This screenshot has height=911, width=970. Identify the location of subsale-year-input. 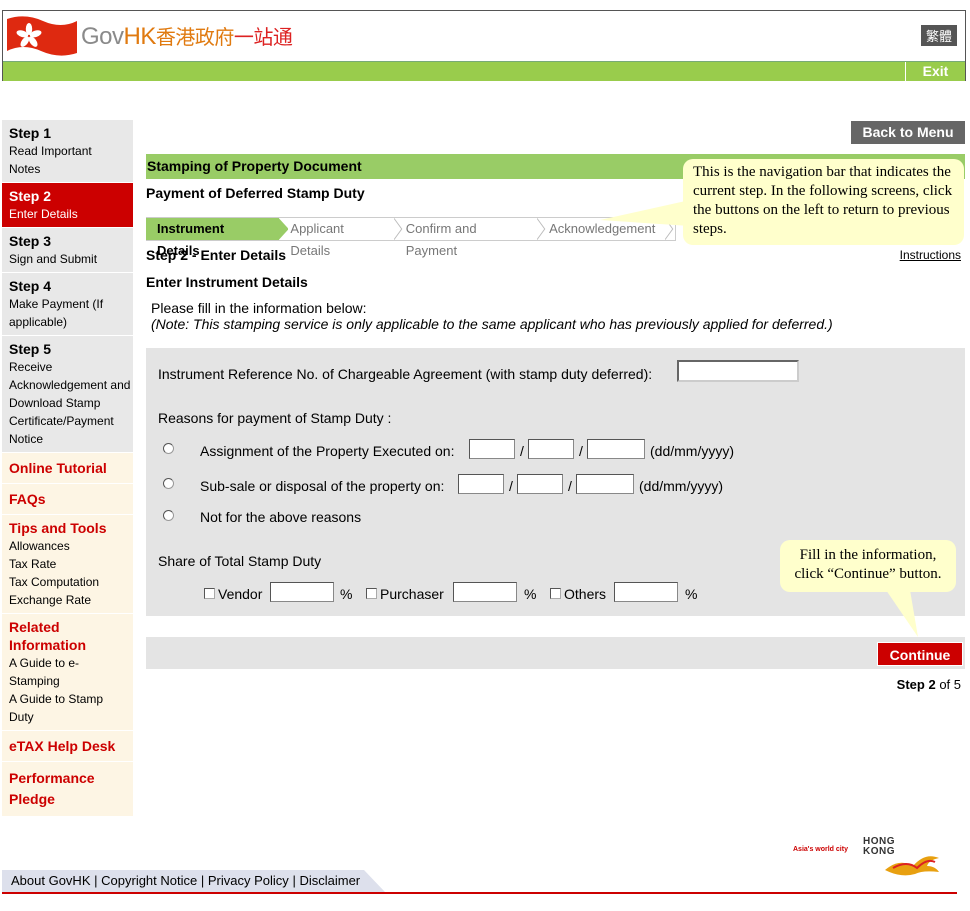
(605, 484).